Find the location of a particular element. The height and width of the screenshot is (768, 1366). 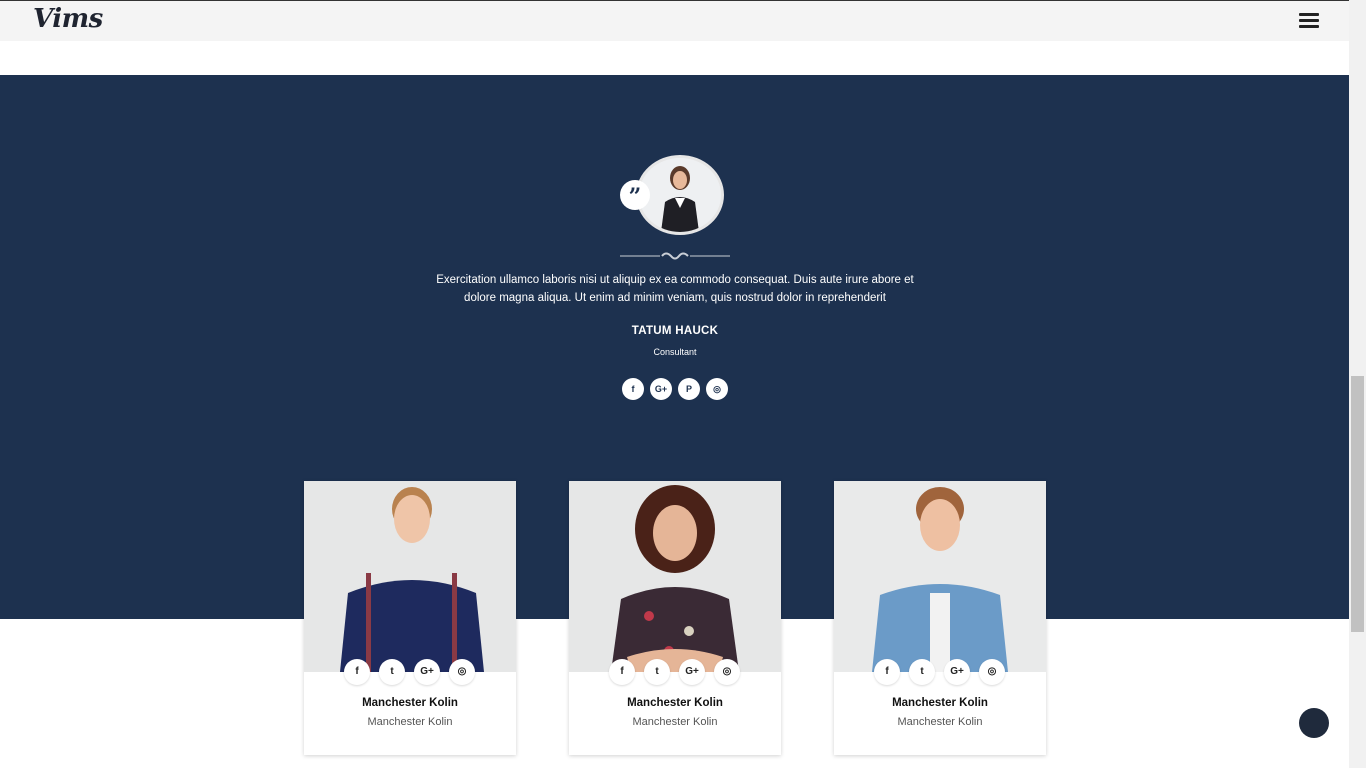

quote-icon: ” is located at coordinates (635, 195).